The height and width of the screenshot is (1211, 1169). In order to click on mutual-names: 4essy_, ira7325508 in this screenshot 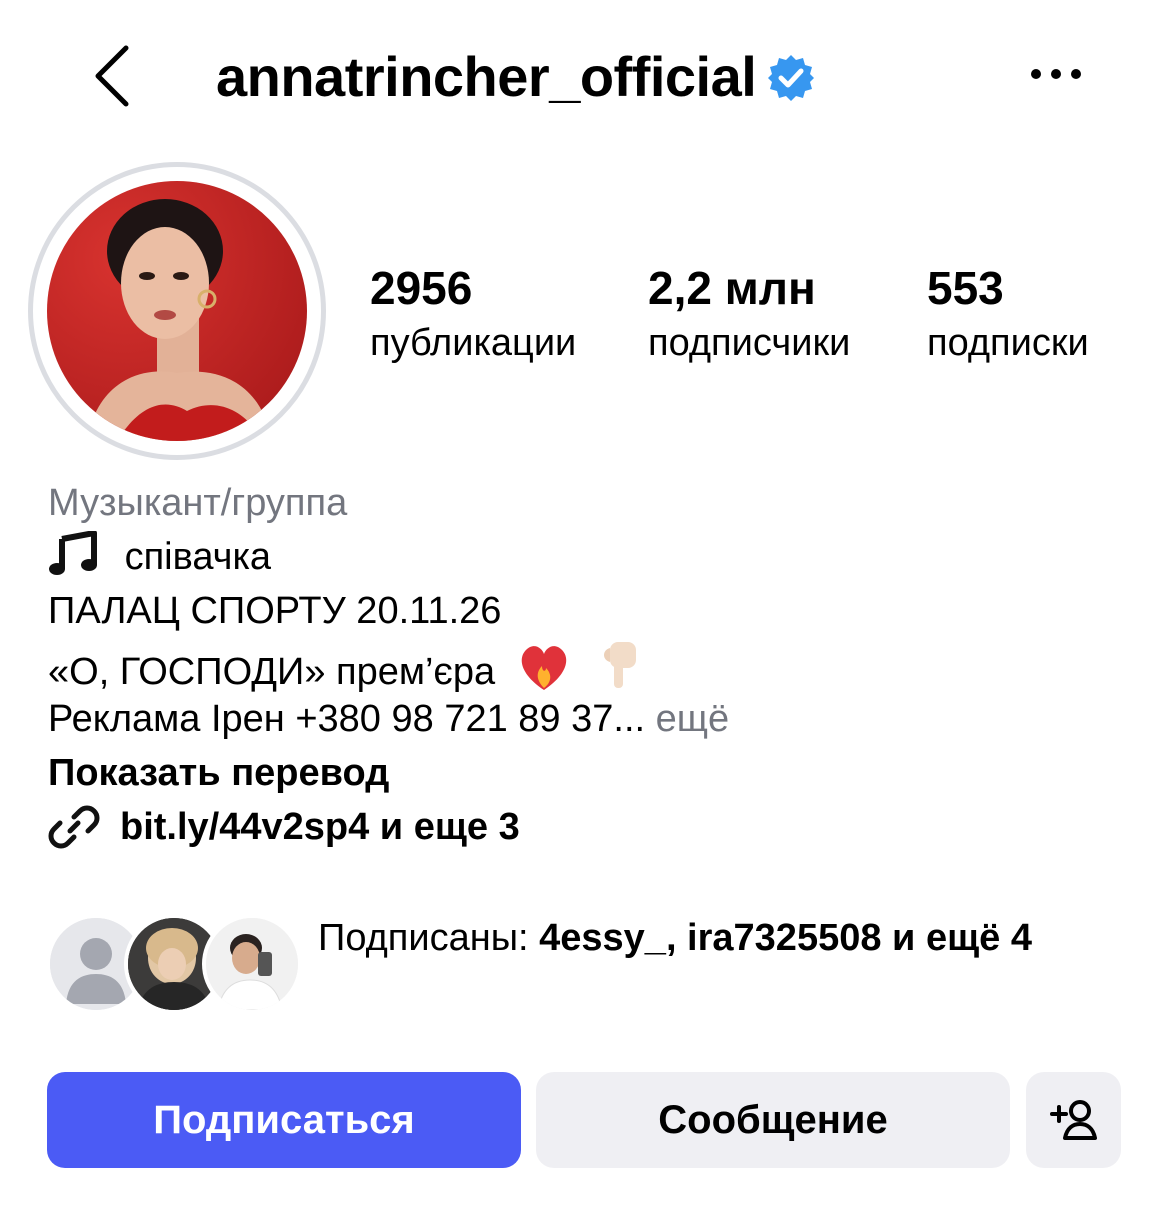, I will do `click(710, 938)`.